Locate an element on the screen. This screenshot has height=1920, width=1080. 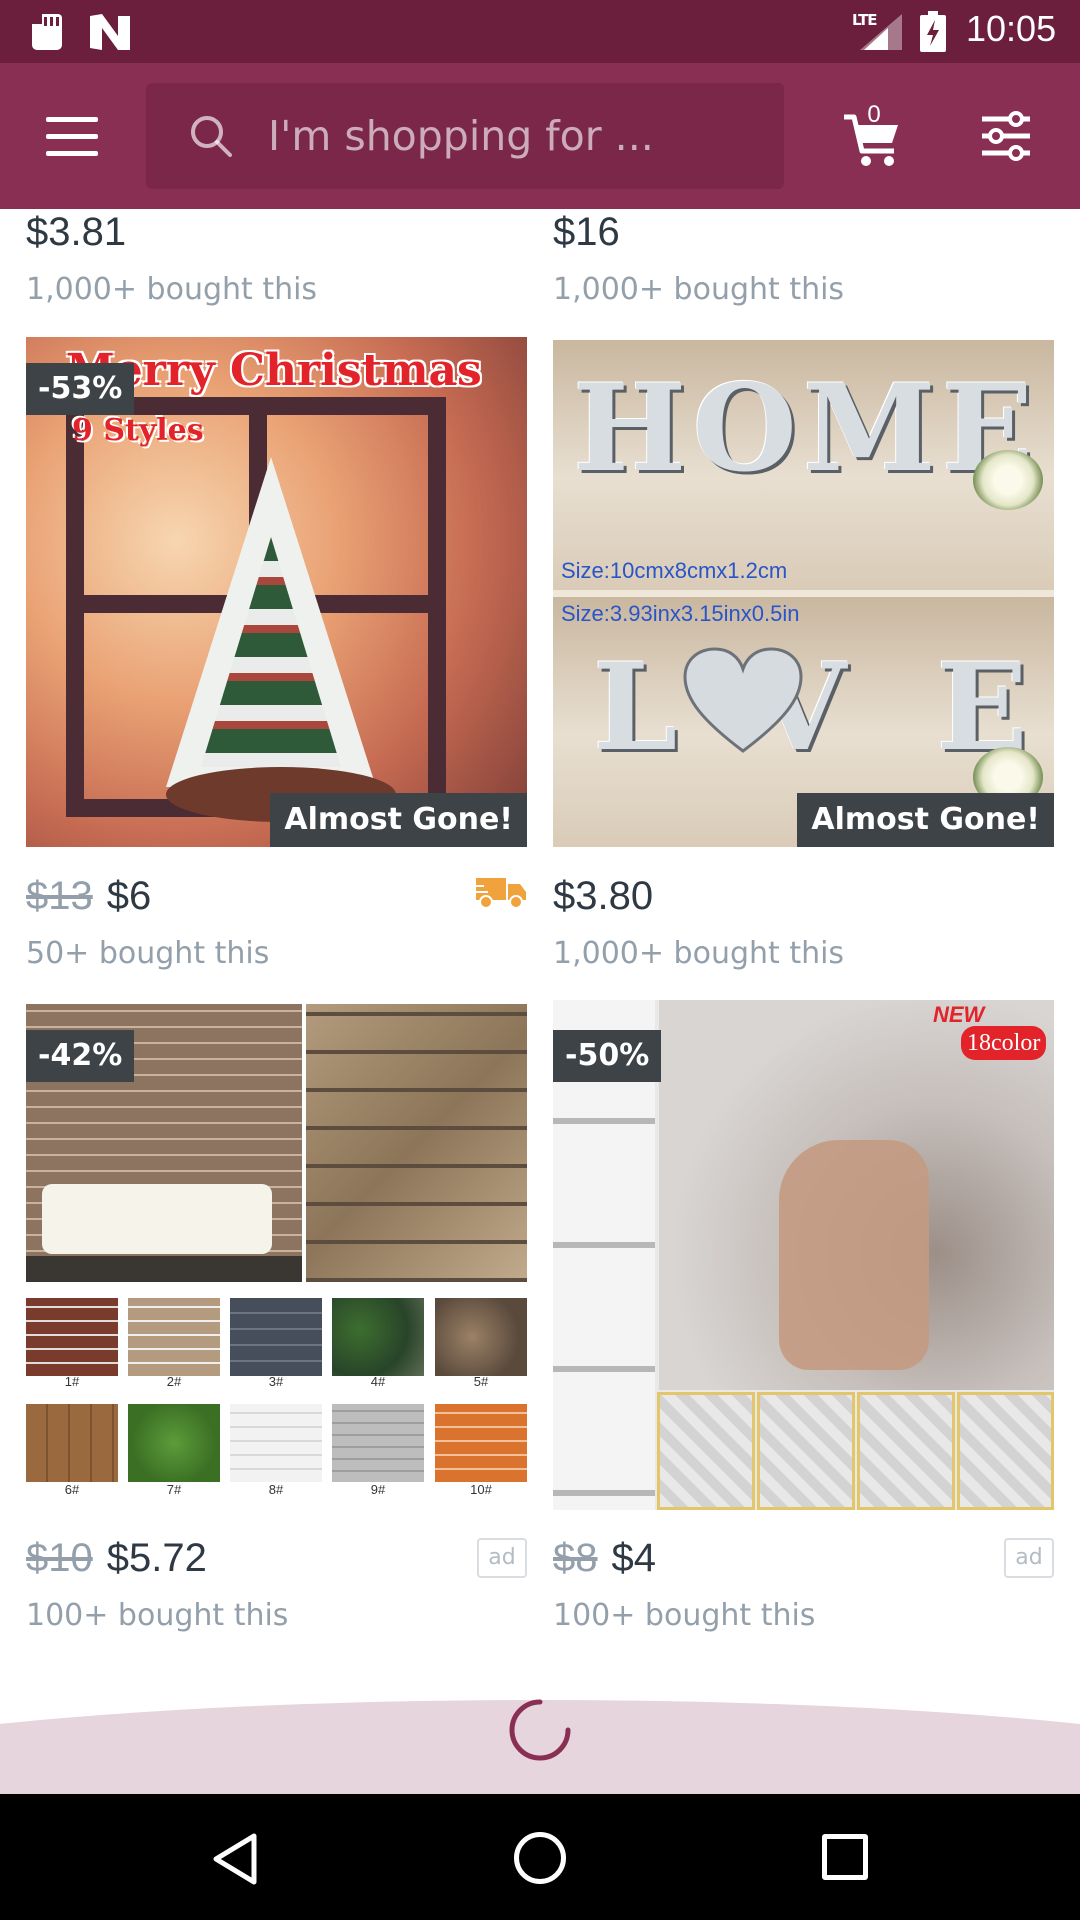
battery-charging-icon is located at coordinates (933, 31).